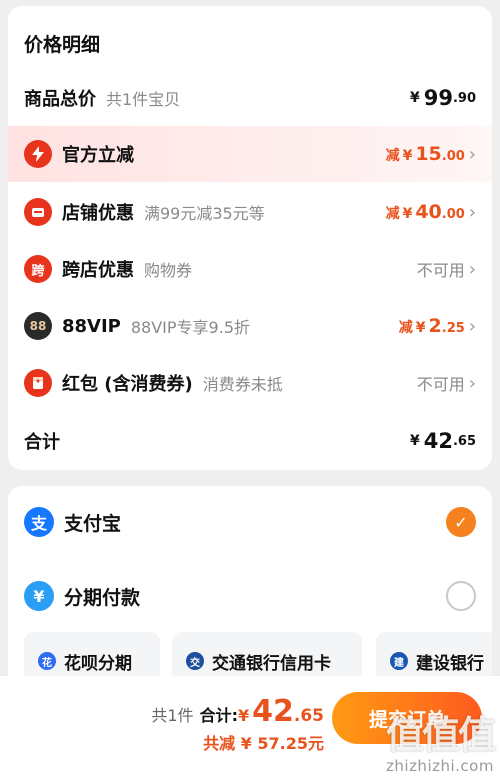  Describe the element at coordinates (263, 743) in the screenshot. I see `saved-amount: 共减 ¥ 57.25元` at that location.